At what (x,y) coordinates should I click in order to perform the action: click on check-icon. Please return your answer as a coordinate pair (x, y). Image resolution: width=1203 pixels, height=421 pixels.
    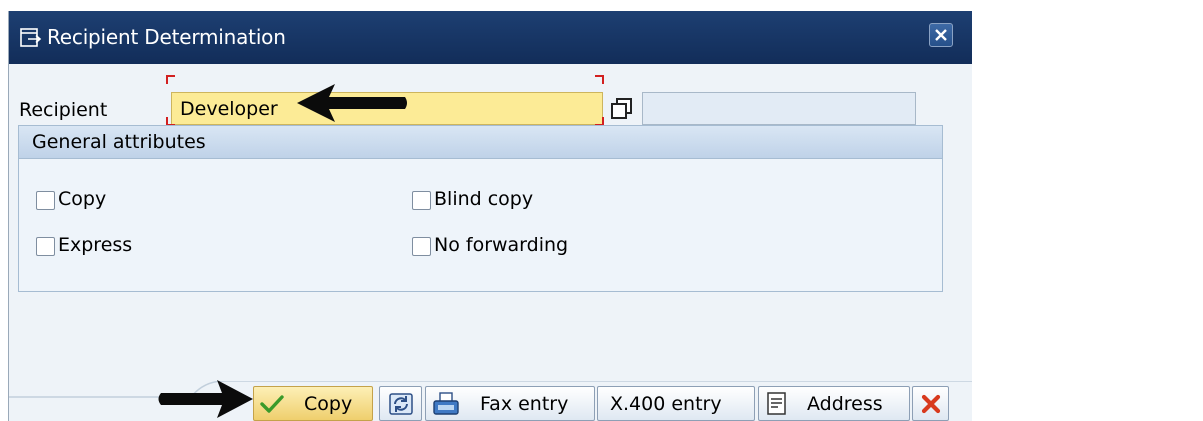
    Looking at the image, I should click on (272, 404).